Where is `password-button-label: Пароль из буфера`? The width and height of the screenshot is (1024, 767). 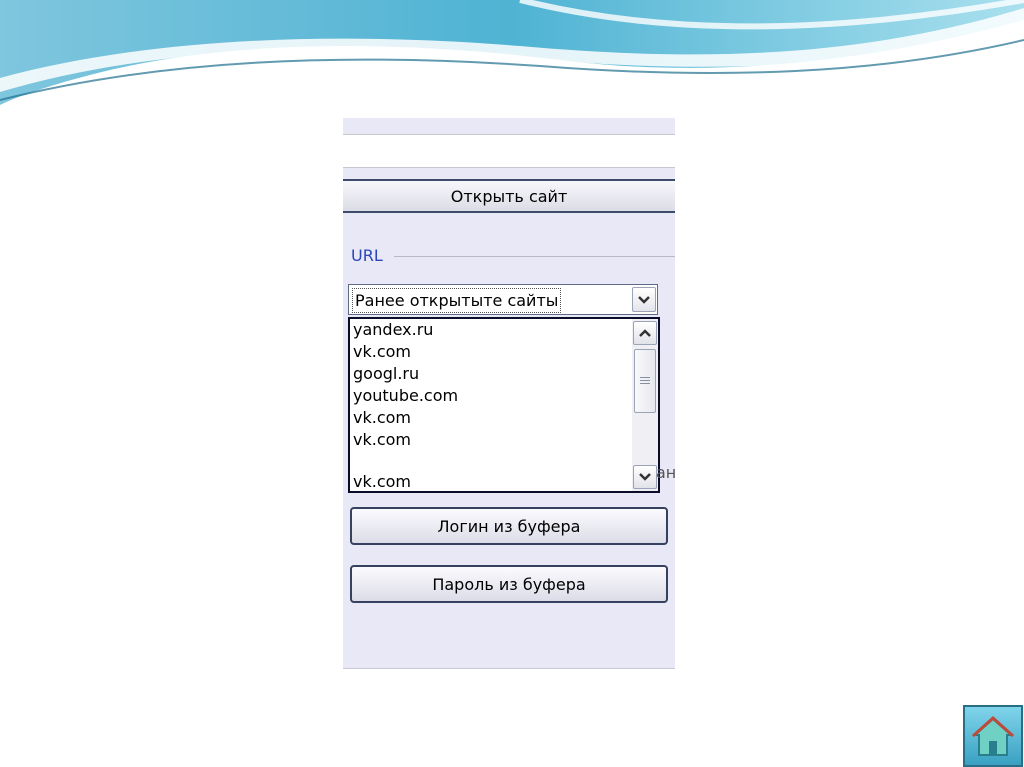 password-button-label: Пароль из буфера is located at coordinates (509, 584).